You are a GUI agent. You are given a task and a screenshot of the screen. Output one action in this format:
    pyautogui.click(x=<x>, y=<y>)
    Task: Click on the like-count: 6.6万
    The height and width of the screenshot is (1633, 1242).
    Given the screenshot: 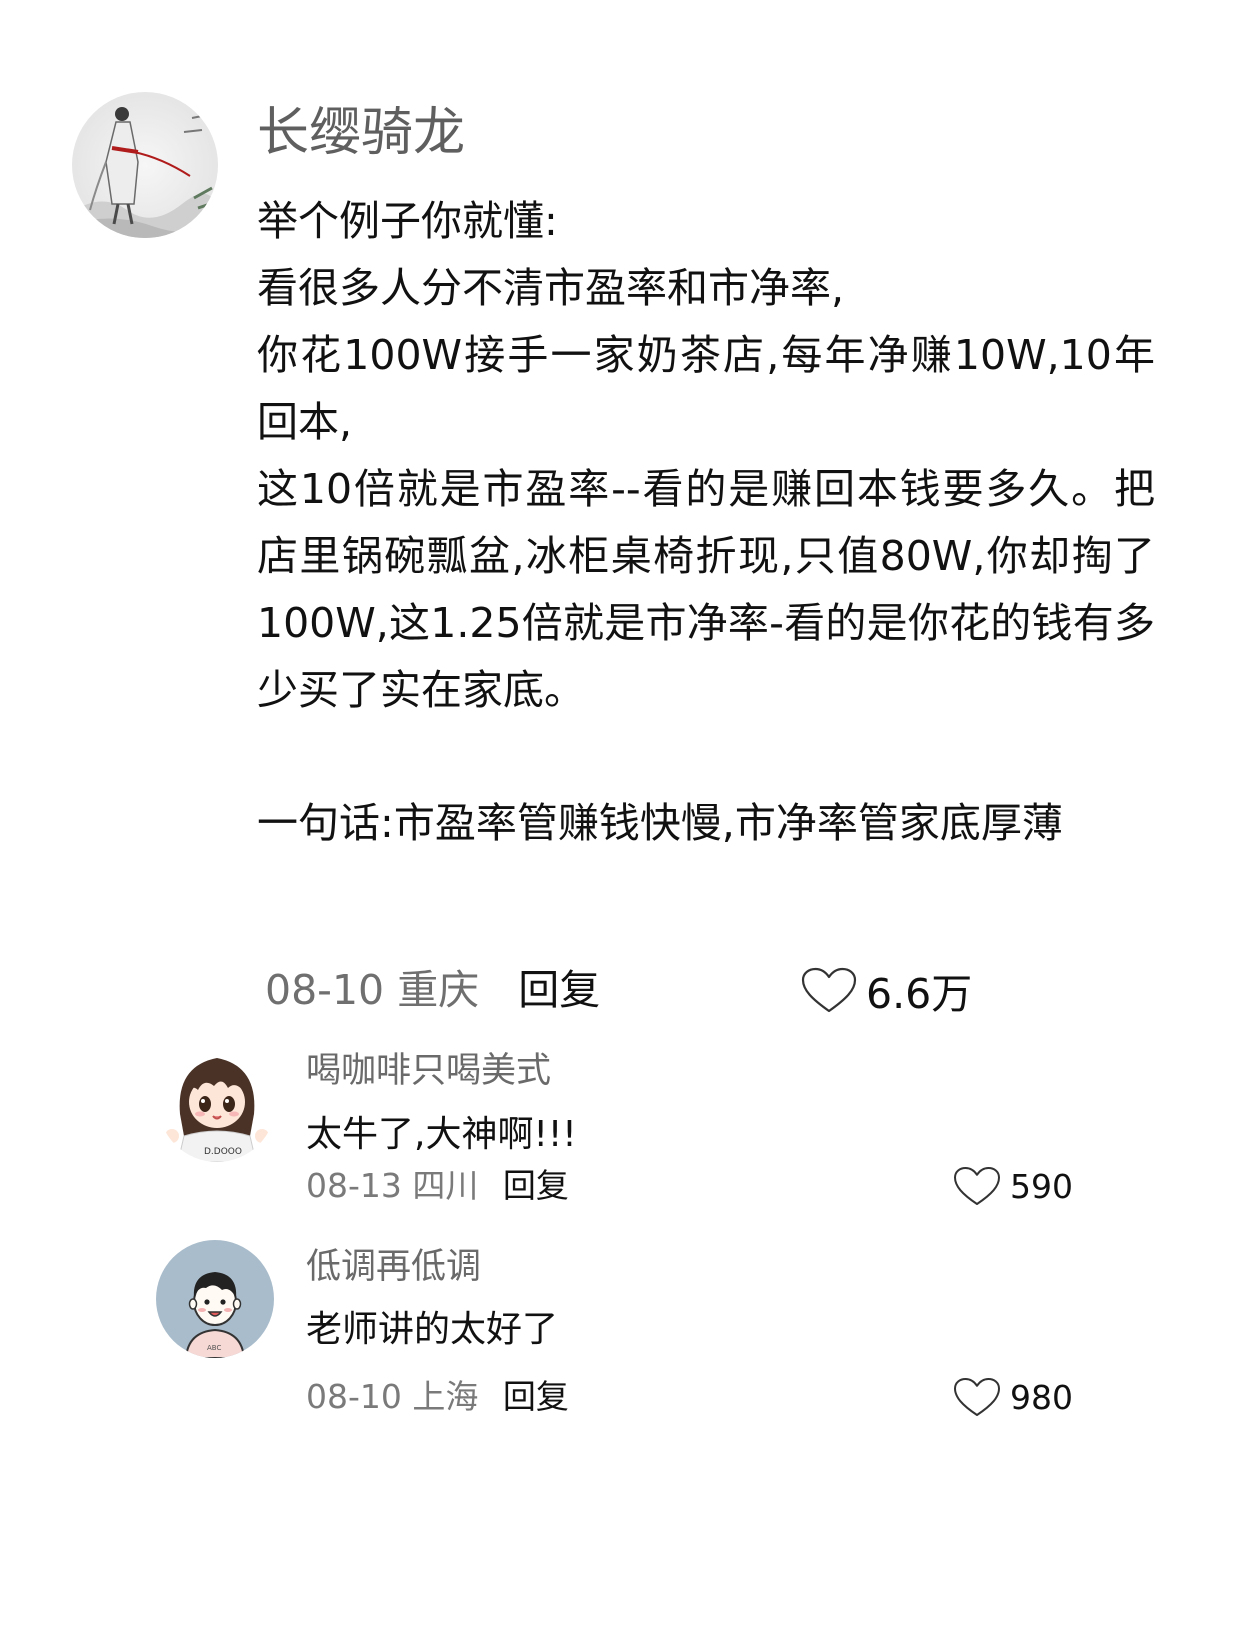 What is the action you would take?
    pyautogui.click(x=919, y=994)
    